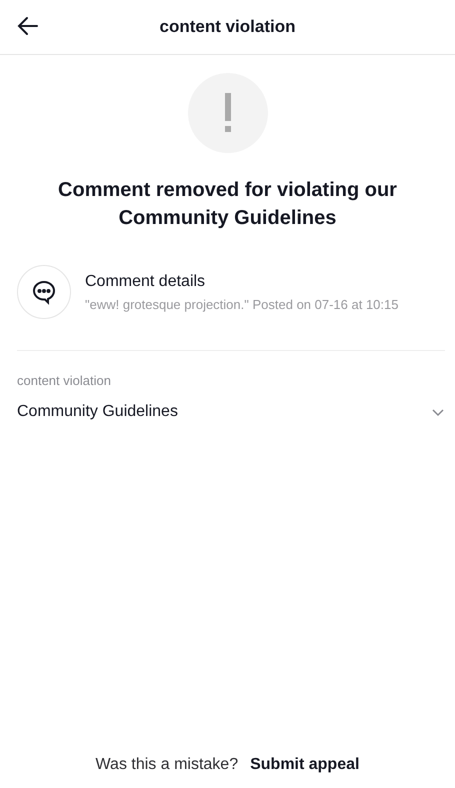  What do you see at coordinates (227, 204) in the screenshot?
I see `removal-heading: Comment removed for violating our Community Guidelines` at bounding box center [227, 204].